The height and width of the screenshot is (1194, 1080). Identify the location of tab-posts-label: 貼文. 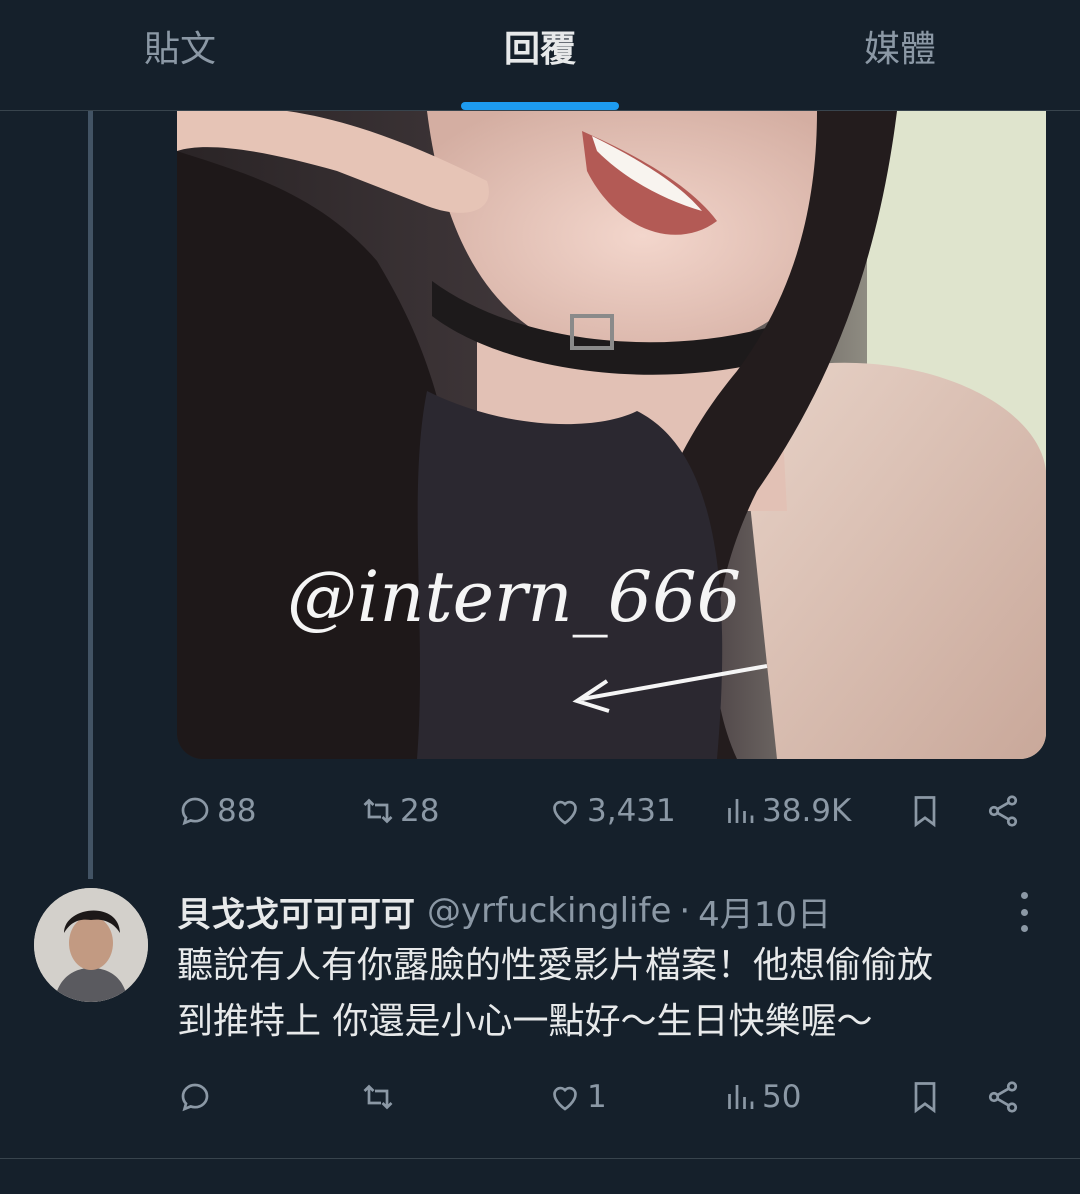
(179, 49).